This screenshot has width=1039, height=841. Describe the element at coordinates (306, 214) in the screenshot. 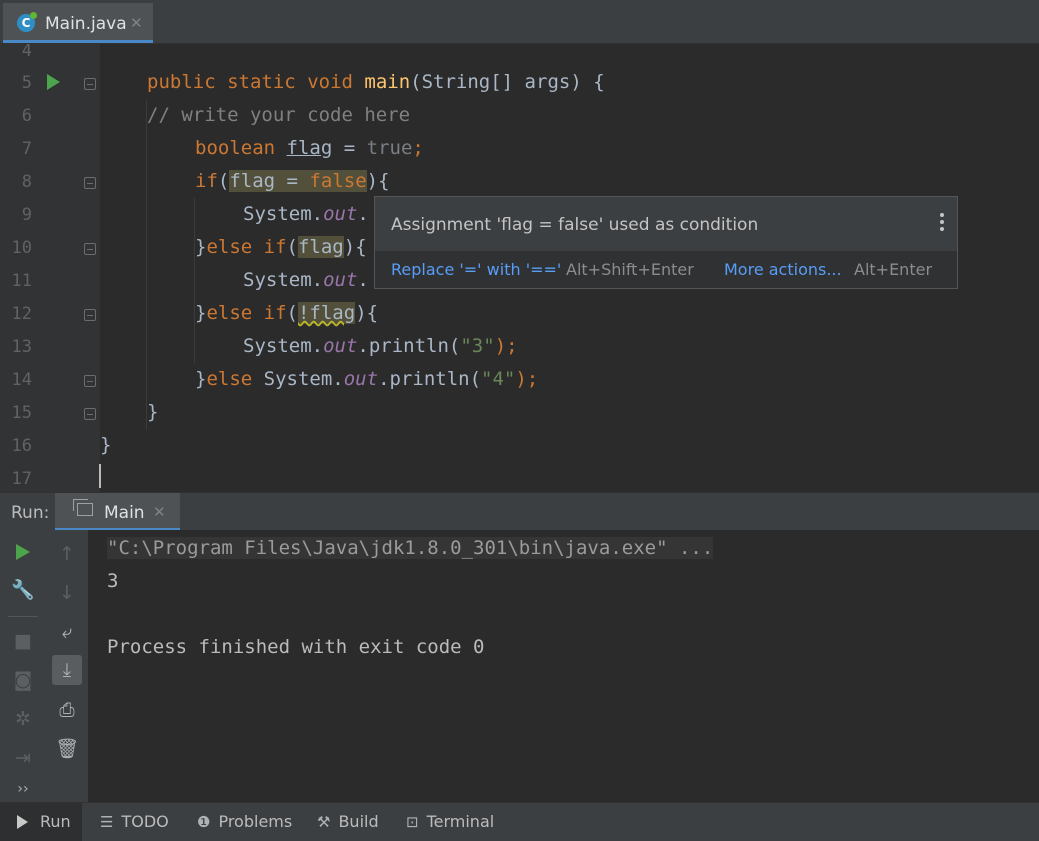

I see `code-line-9: System.out.` at that location.